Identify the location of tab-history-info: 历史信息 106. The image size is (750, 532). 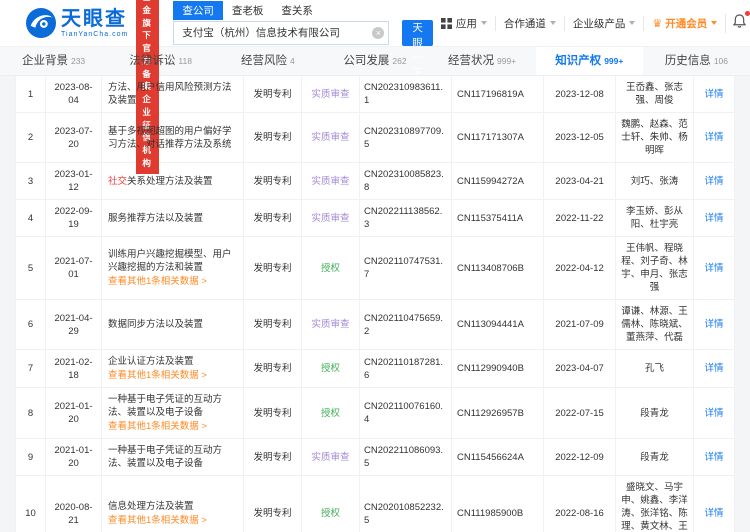
(696, 61).